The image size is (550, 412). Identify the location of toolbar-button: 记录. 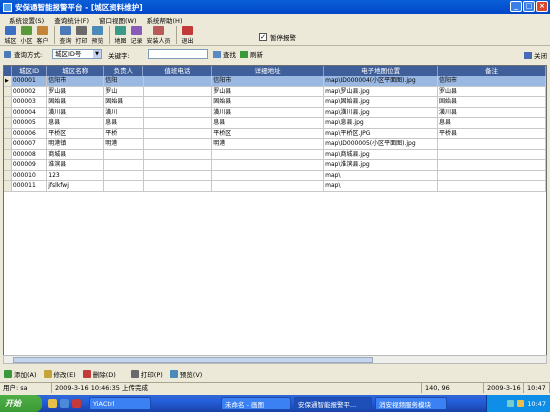
(136, 35).